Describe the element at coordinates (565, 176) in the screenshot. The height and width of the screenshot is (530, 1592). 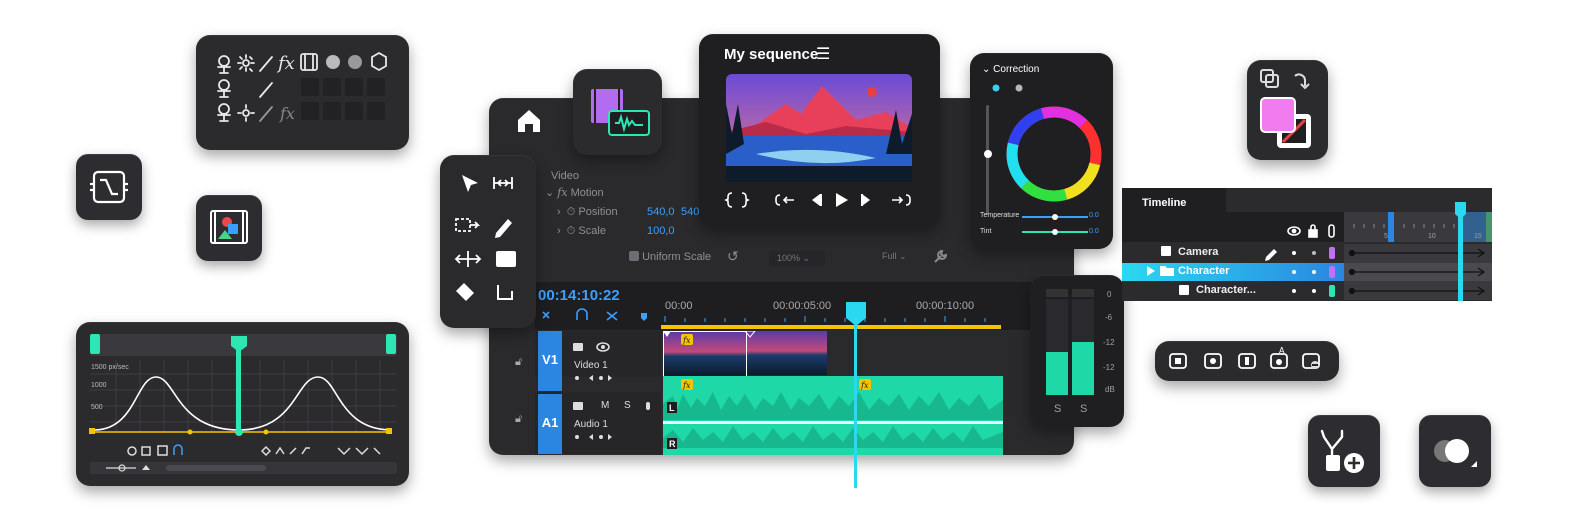
I see `effects-section-label: Video` at that location.